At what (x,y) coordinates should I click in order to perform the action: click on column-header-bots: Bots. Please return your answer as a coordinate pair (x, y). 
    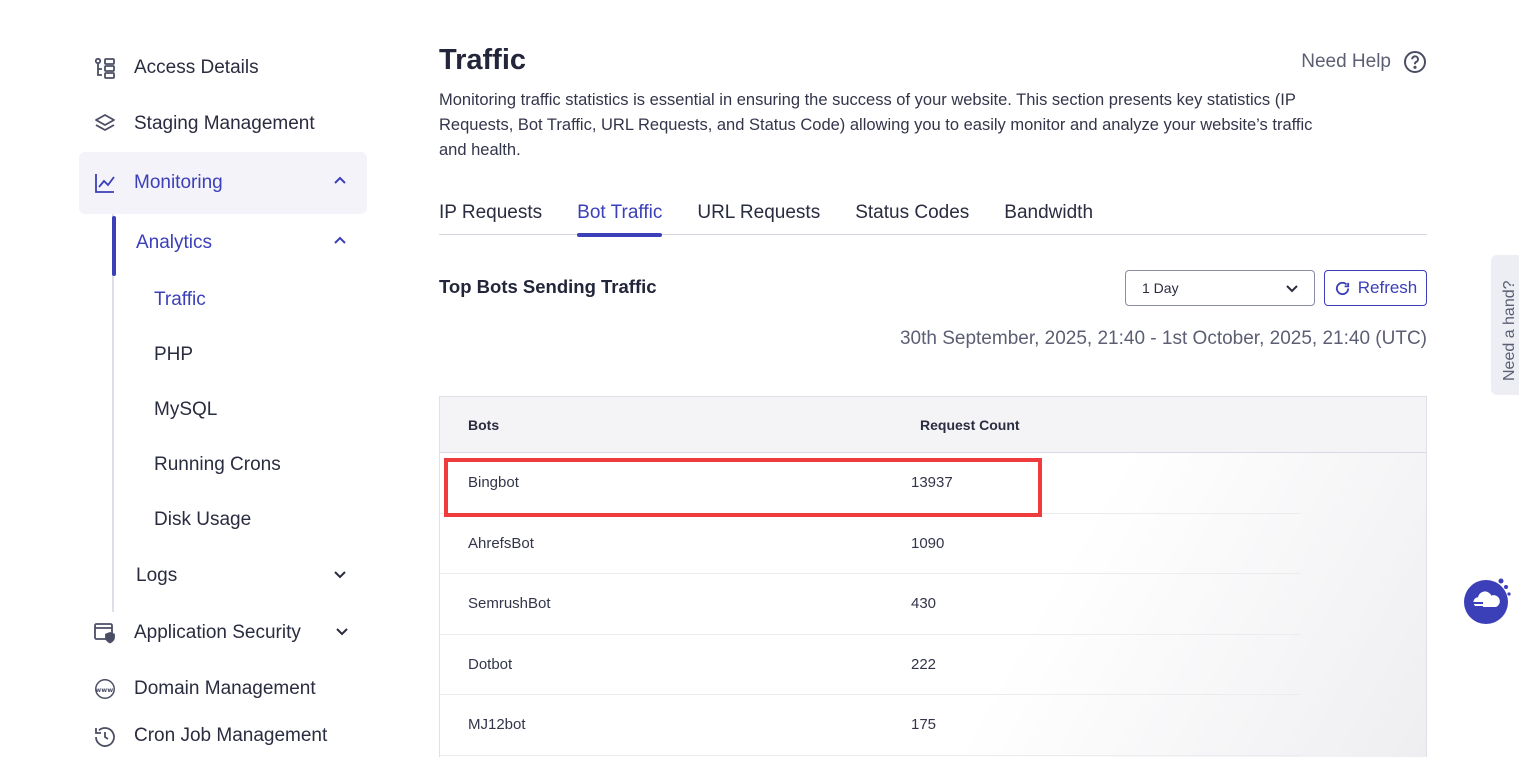
    Looking at the image, I should click on (484, 425).